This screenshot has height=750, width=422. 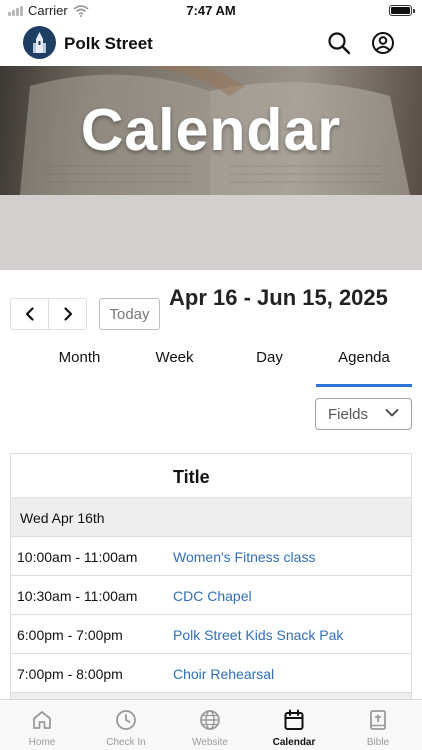 I want to click on bottom-tabbar: Home Check In Website Calendar Bible, so click(x=211, y=724).